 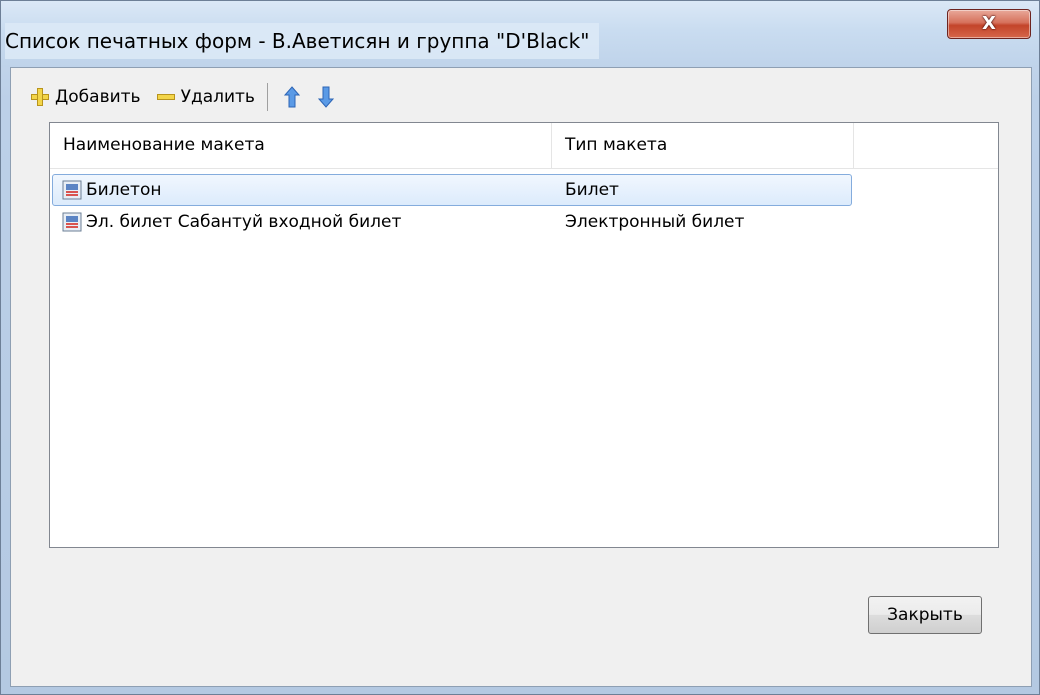 What do you see at coordinates (926, 145) in the screenshot?
I see `column-header-filler` at bounding box center [926, 145].